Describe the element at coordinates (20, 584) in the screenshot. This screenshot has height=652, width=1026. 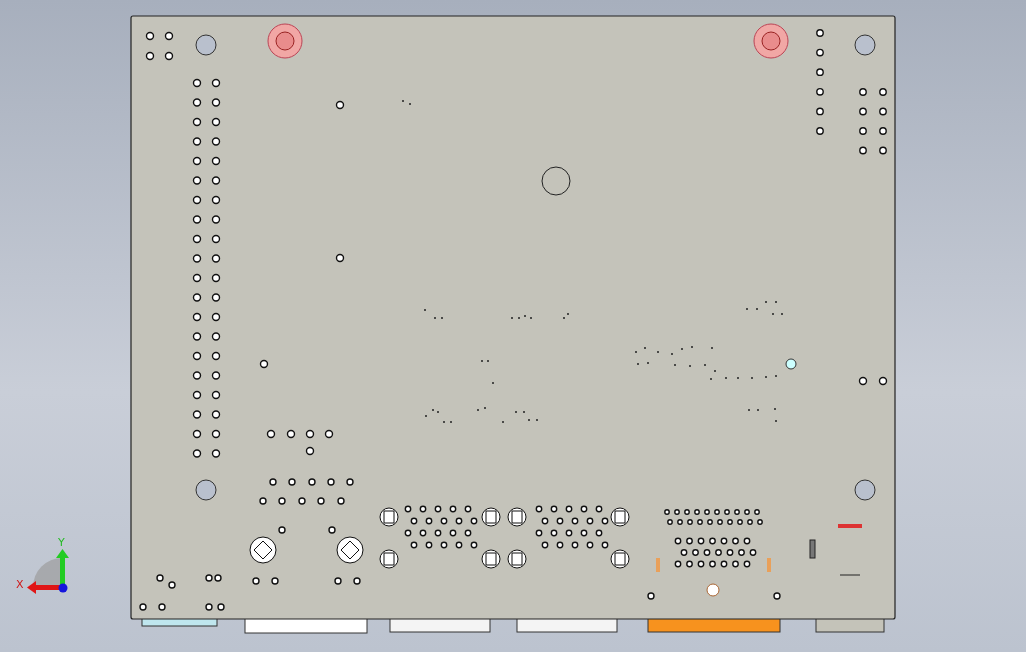
I see `x-axis-label: X` at that location.